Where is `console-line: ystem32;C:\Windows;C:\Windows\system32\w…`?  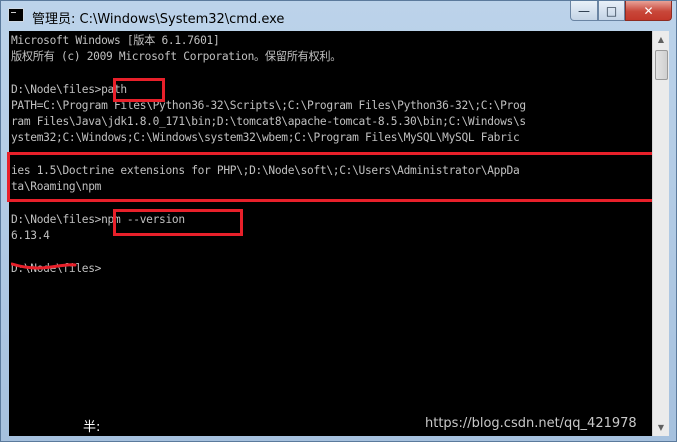 console-line: ystem32;C:\Windows;C:\Windows\system32\w… is located at coordinates (265, 137).